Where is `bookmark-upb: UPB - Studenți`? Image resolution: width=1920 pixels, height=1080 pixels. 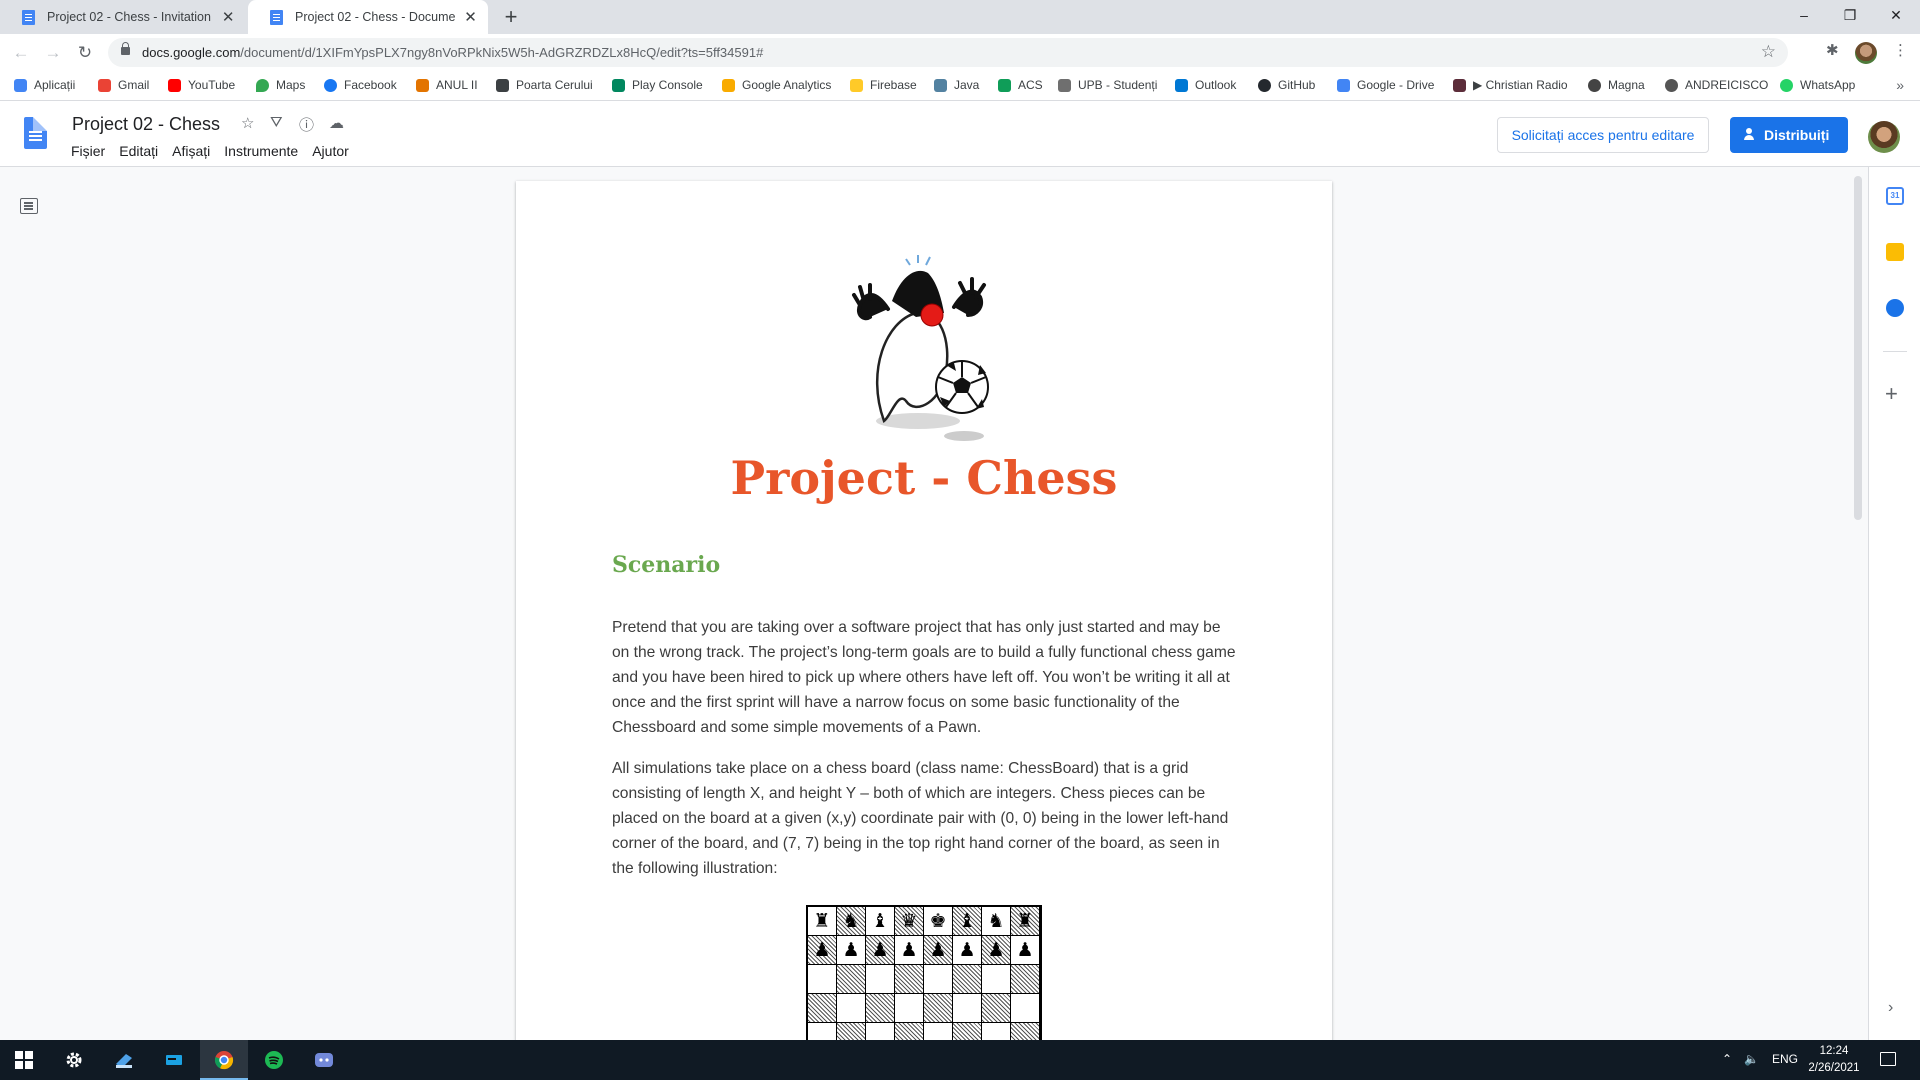
bookmark-upb: UPB - Studenți is located at coordinates (1107, 85).